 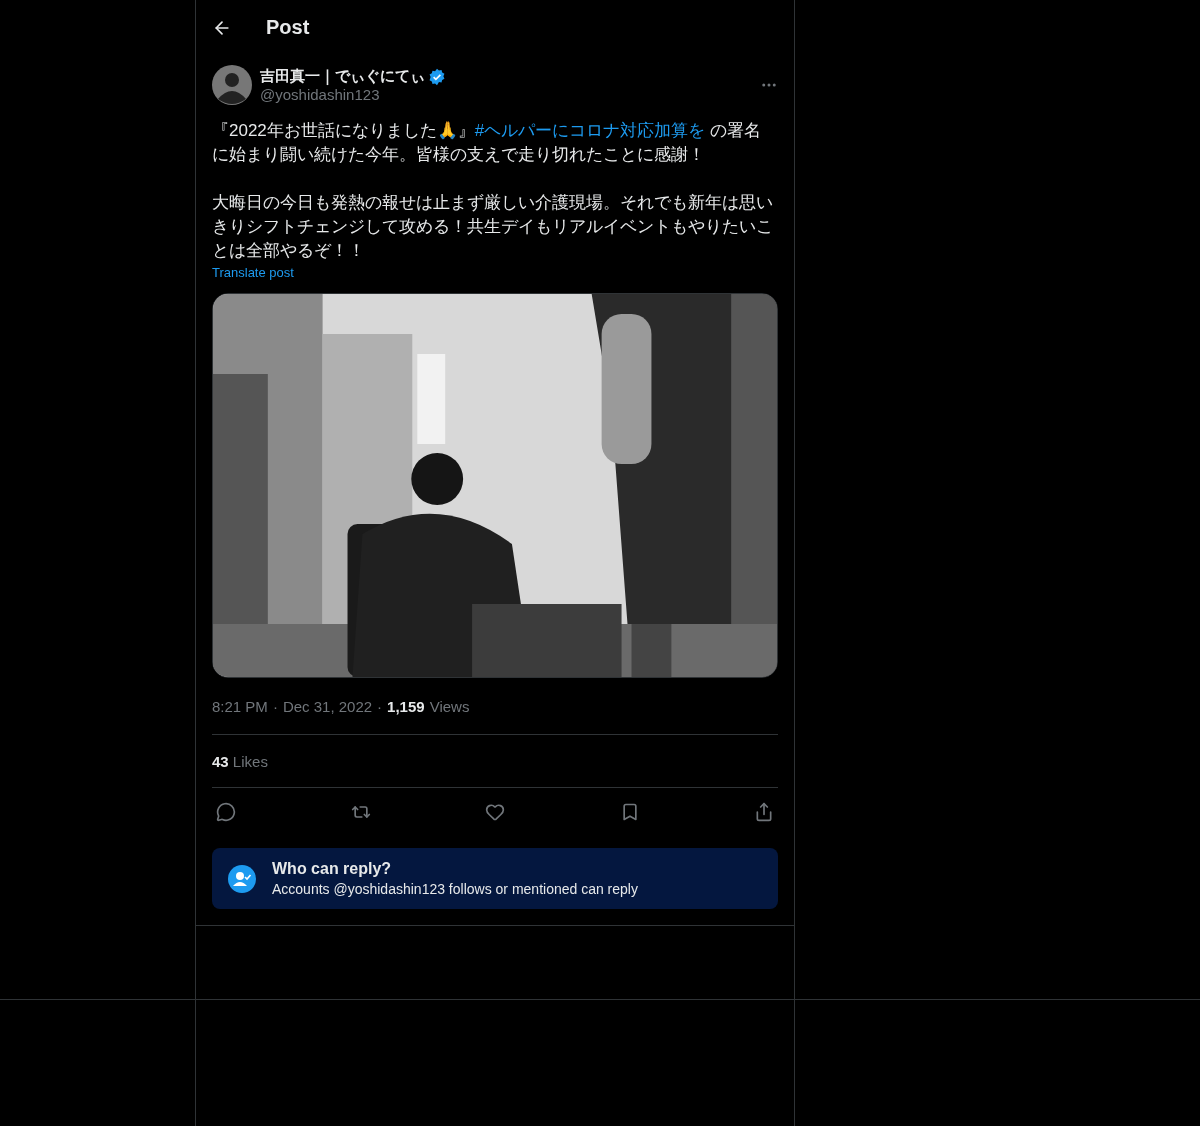 What do you see at coordinates (232, 85) in the screenshot?
I see `avatar` at bounding box center [232, 85].